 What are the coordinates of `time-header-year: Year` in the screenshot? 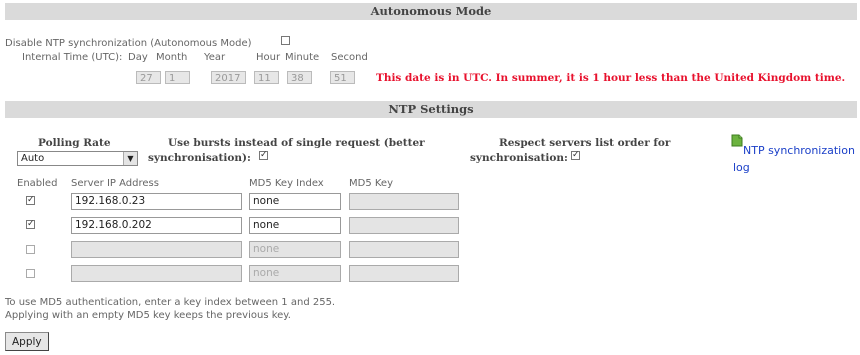 It's located at (215, 57).